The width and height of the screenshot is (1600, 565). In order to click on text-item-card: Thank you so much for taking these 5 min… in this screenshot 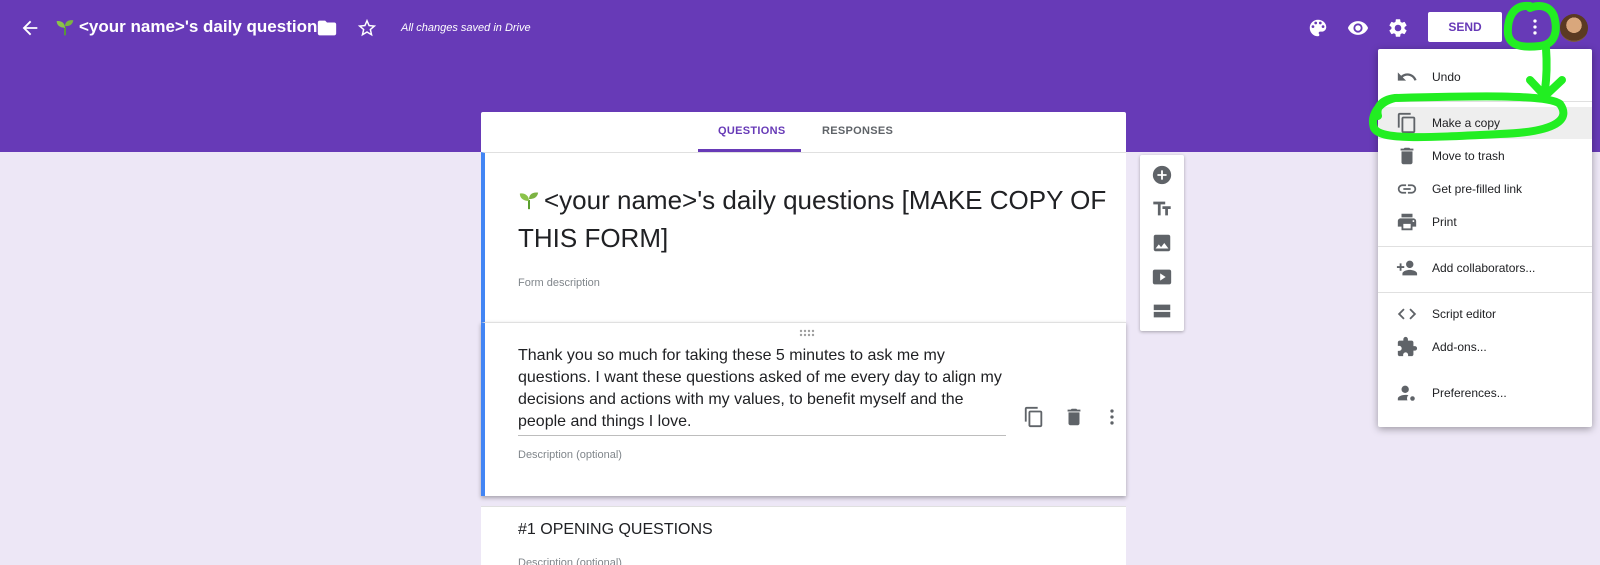, I will do `click(803, 409)`.